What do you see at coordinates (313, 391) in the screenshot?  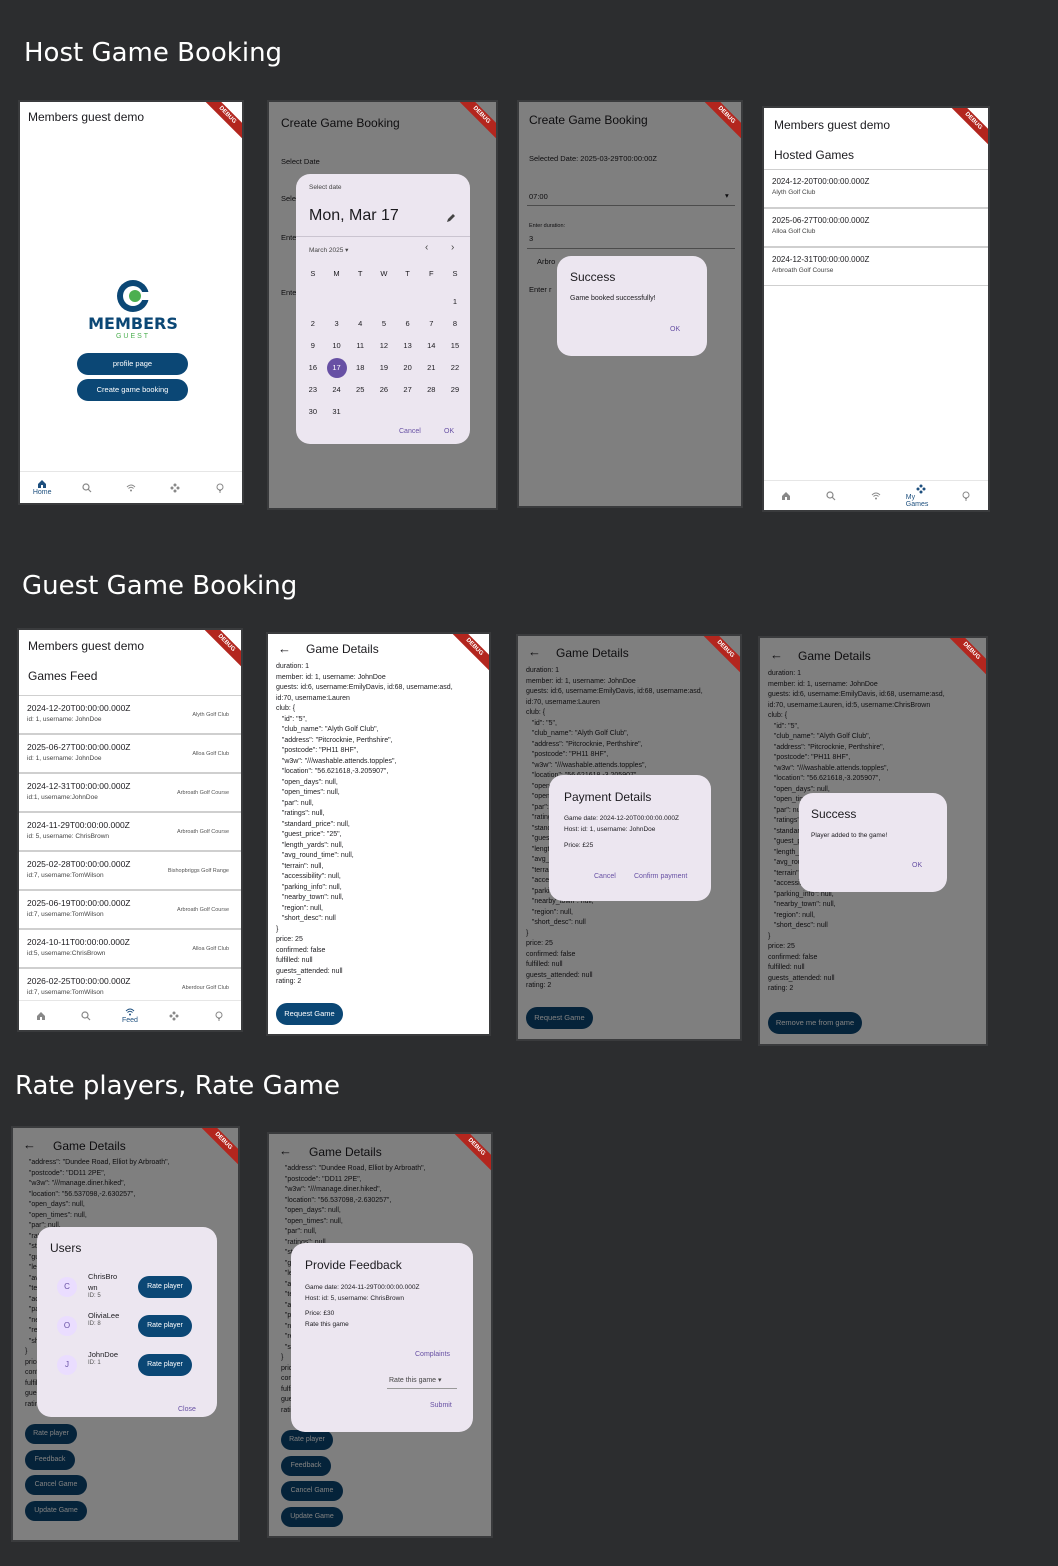 I see `calendar-day: 23` at bounding box center [313, 391].